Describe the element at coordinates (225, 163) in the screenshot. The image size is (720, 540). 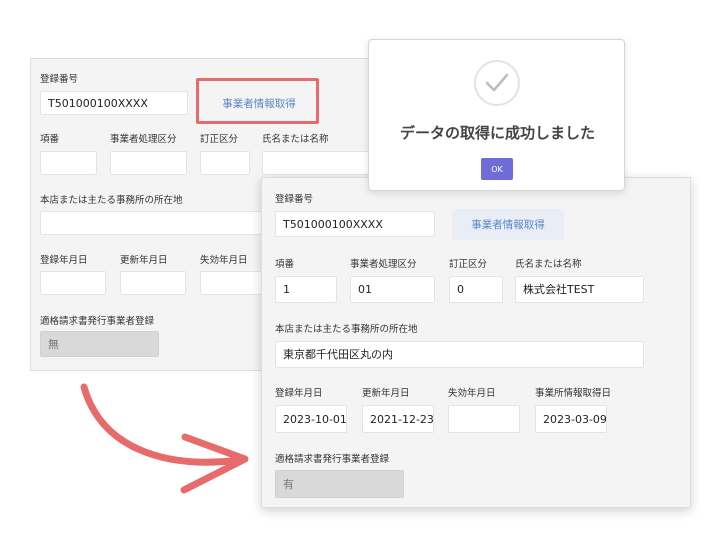
I see `correction-type-input` at that location.